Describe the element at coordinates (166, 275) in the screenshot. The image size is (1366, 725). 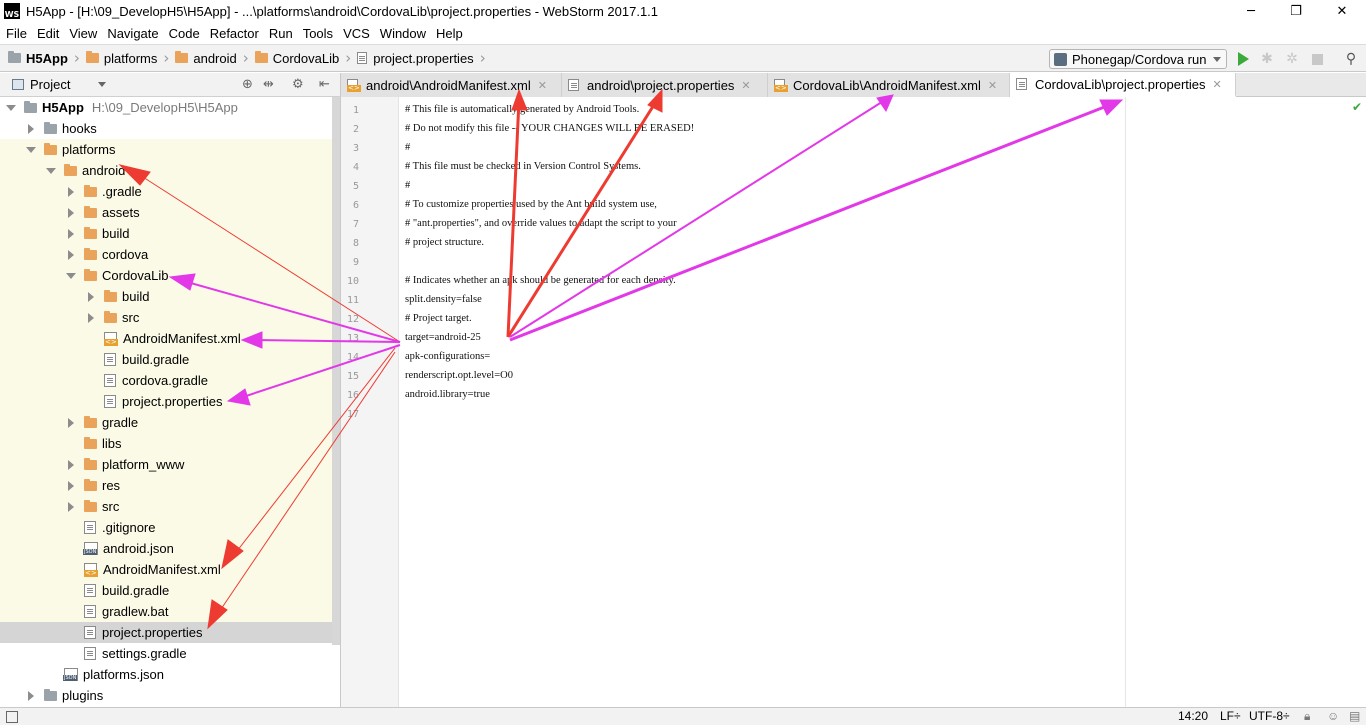
I see `tree-item: CordovaLib` at that location.